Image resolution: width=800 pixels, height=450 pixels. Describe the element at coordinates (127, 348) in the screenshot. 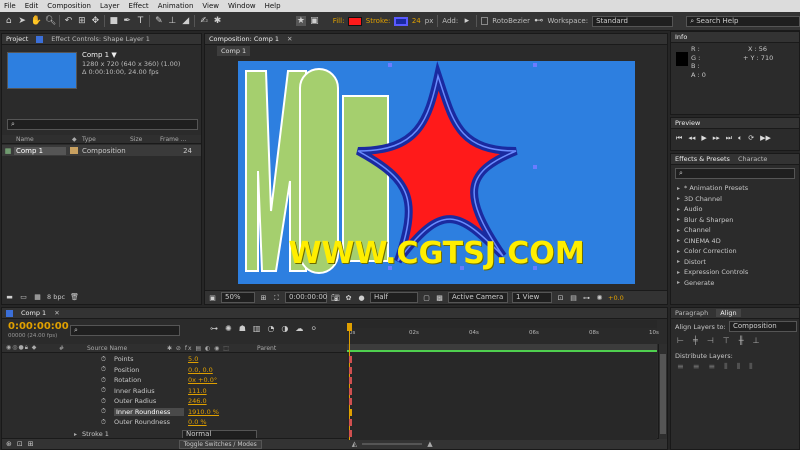

I see `col-source-name: Source Name` at that location.